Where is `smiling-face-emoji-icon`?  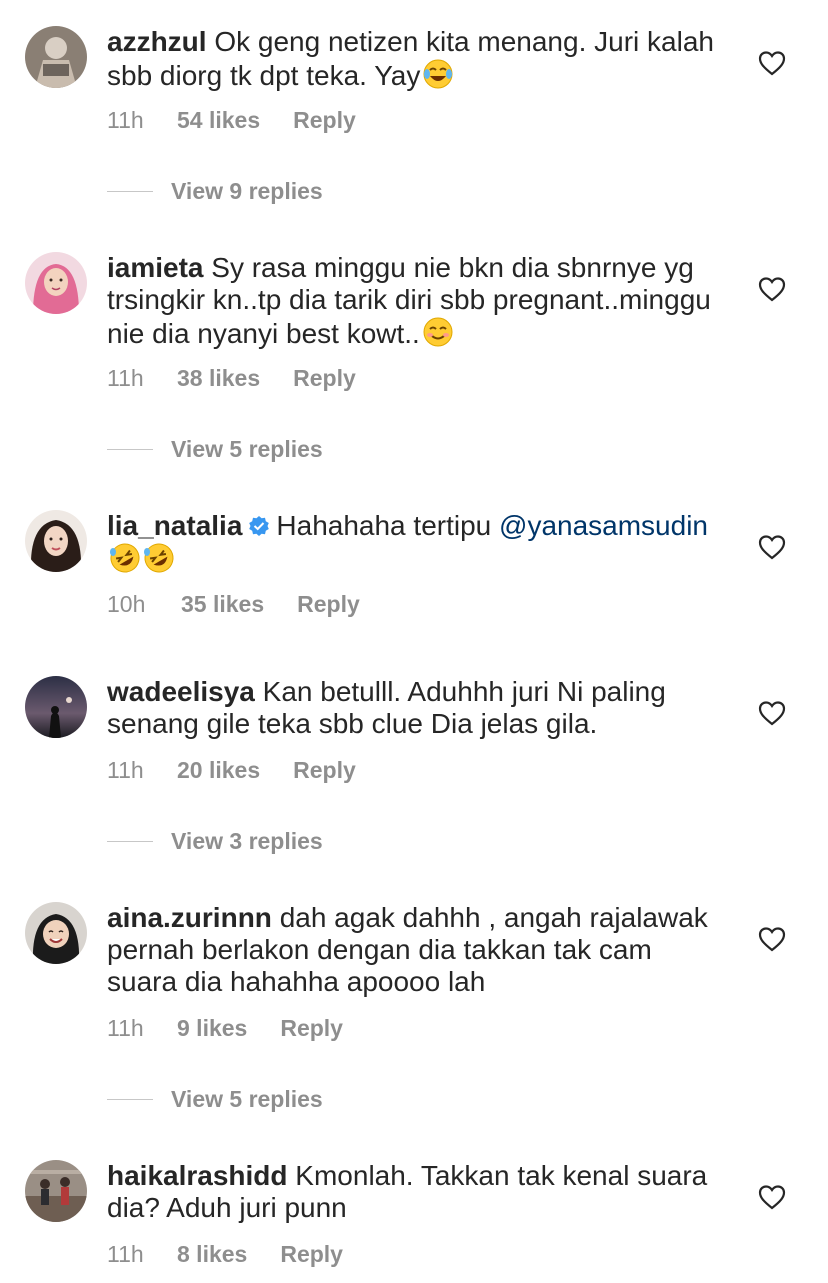 smiling-face-emoji-icon is located at coordinates (438, 332).